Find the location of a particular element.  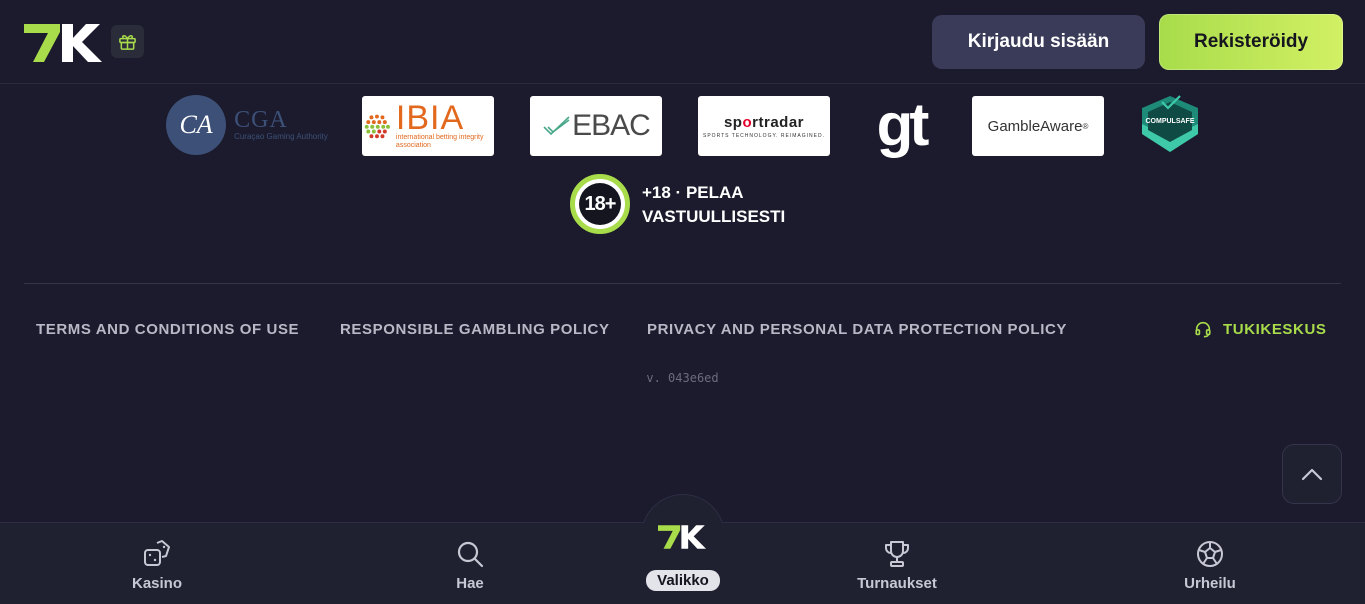

gift-button is located at coordinates (127, 41).